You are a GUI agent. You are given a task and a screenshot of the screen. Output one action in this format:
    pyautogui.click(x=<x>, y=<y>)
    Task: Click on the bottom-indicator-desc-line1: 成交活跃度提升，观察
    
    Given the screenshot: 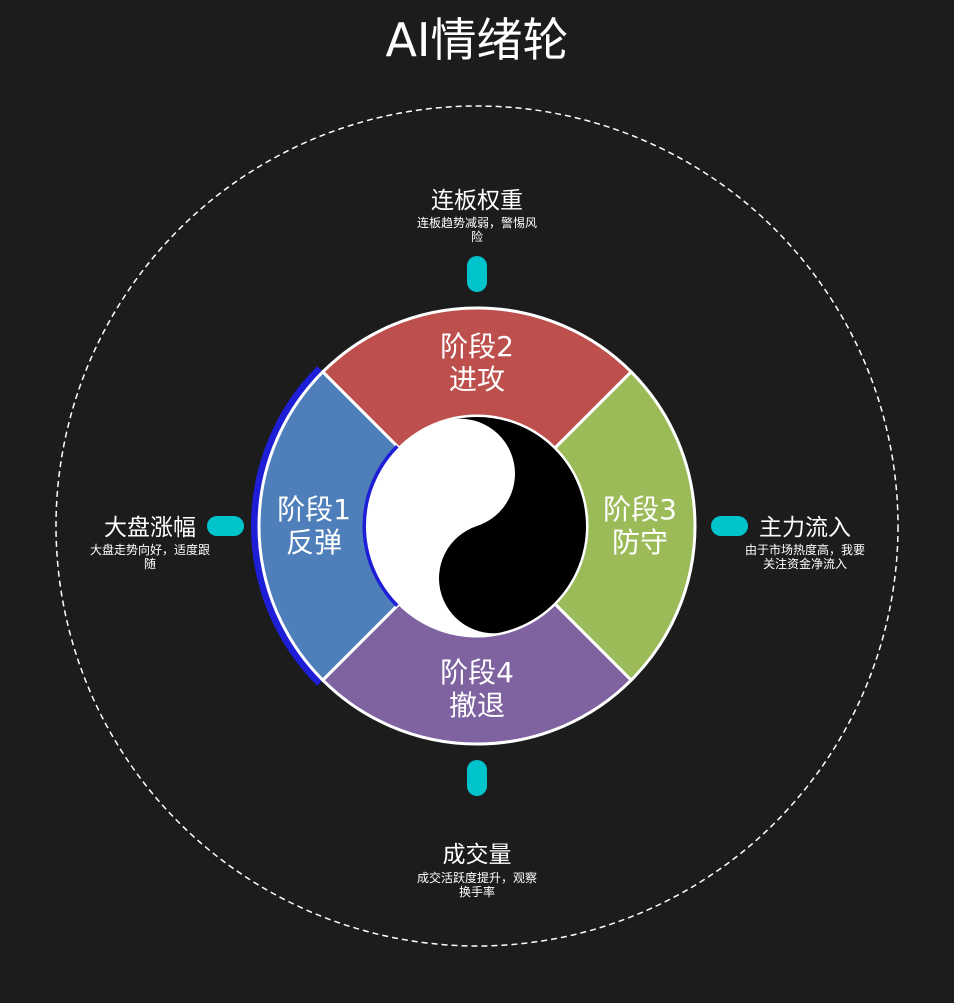 What is the action you would take?
    pyautogui.click(x=477, y=877)
    